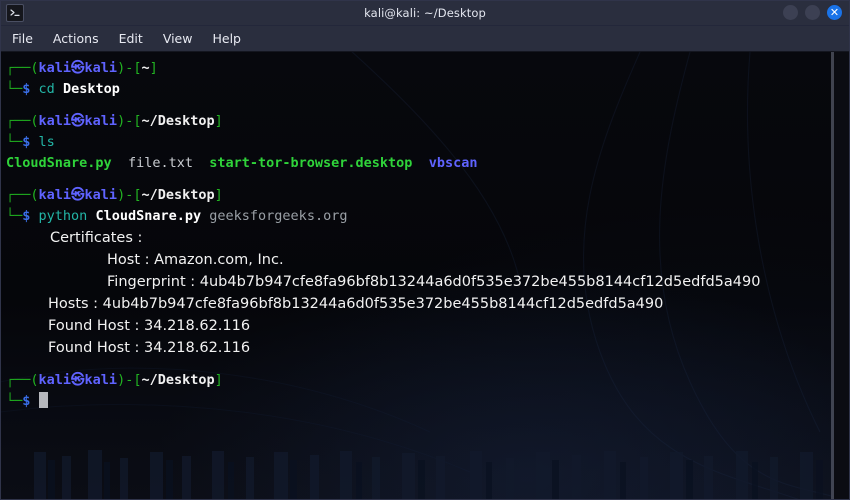 This screenshot has width=850, height=500. Describe the element at coordinates (428, 68) in the screenshot. I see `prompt-line-1: ┌──(kali㉿kali)-[~]` at that location.